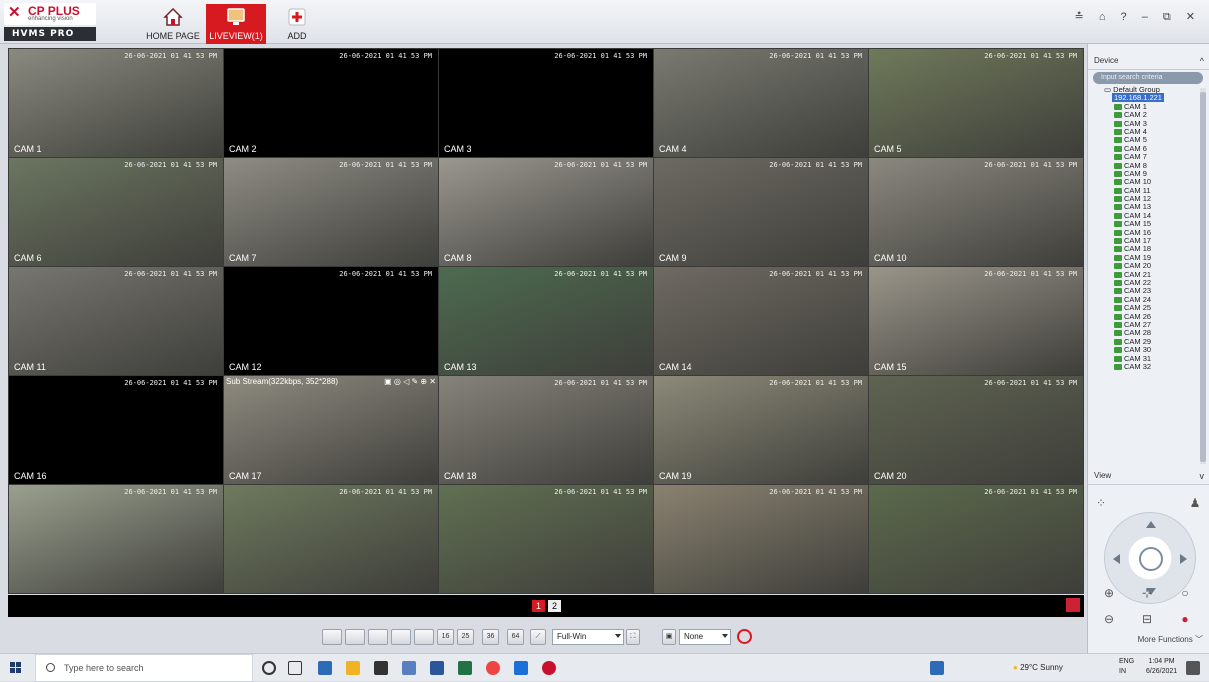 This screenshot has width=1209, height=682. What do you see at coordinates (325, 668) in the screenshot?
I see `app-l-icon` at bounding box center [325, 668].